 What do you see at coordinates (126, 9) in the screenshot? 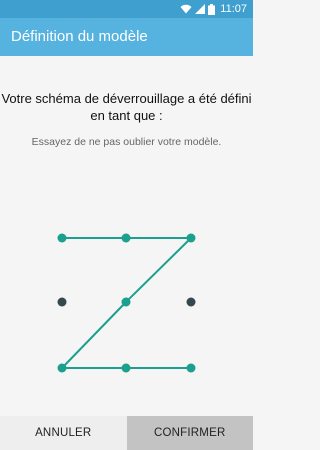
I see `status-bar: 11:07` at bounding box center [126, 9].